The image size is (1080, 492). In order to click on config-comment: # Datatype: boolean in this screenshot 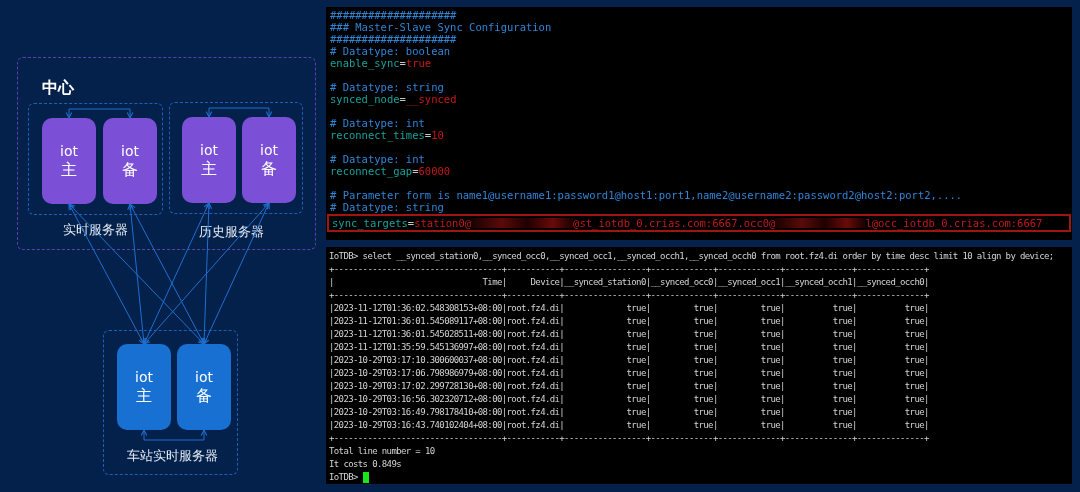, I will do `click(390, 51)`.